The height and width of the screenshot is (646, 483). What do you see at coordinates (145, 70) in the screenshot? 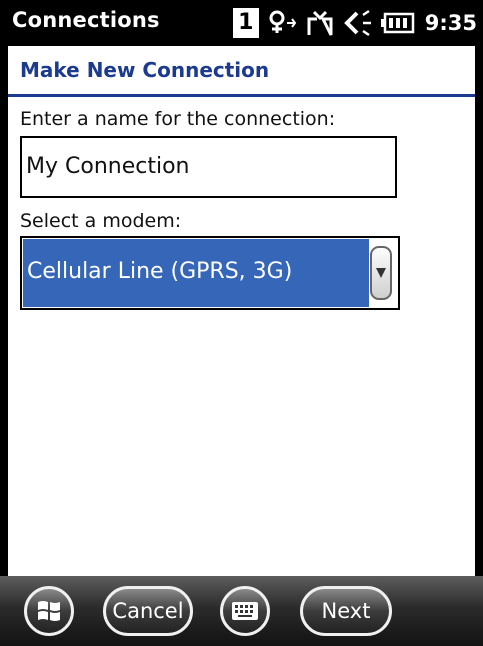
I see `page-title: Make New Connection` at bounding box center [145, 70].